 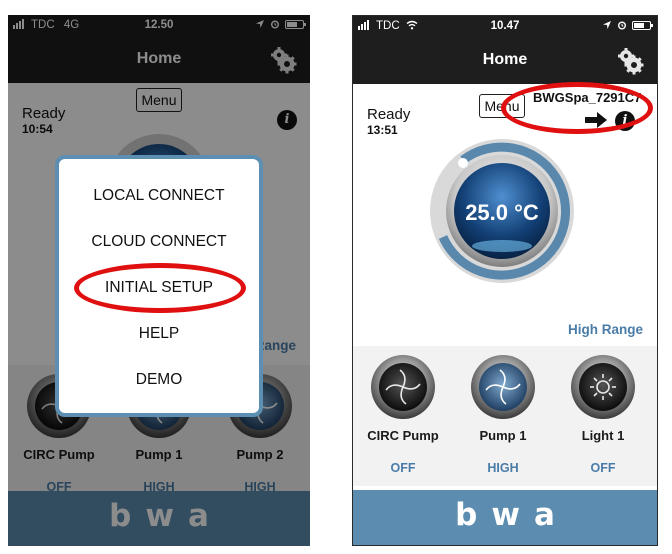 I want to click on temperature-dial: 25.0 °C, so click(x=502, y=211).